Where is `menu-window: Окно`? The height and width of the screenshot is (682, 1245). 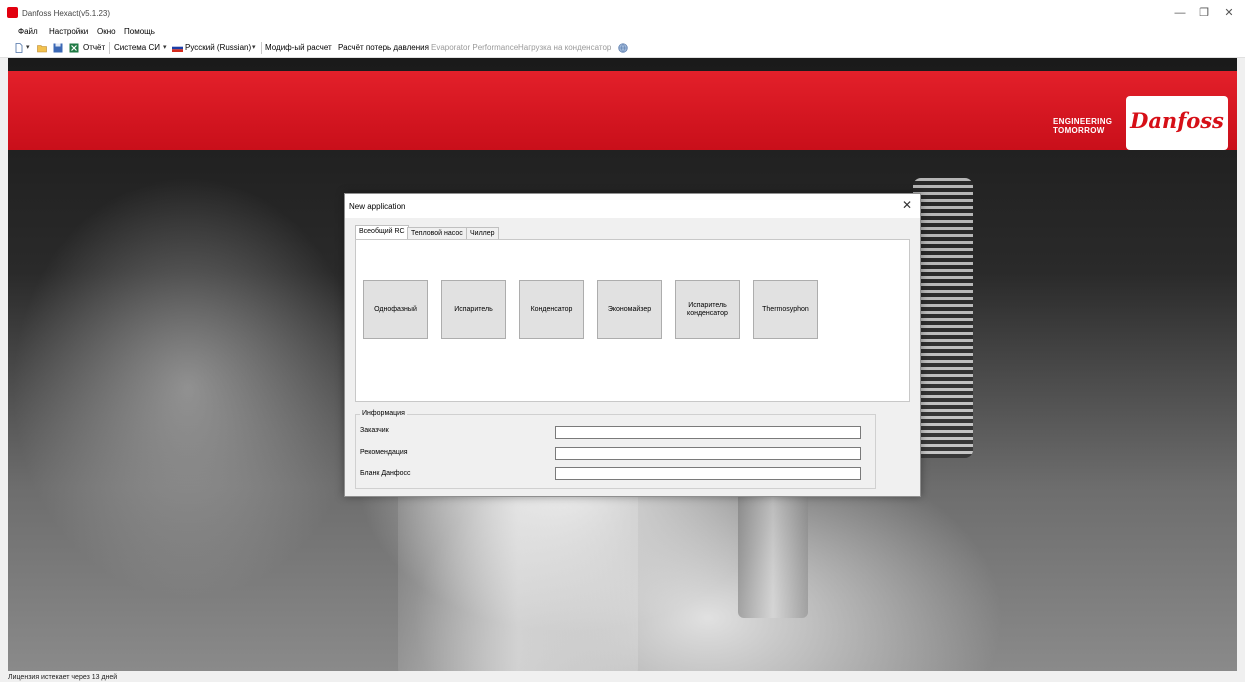 menu-window: Окно is located at coordinates (106, 31).